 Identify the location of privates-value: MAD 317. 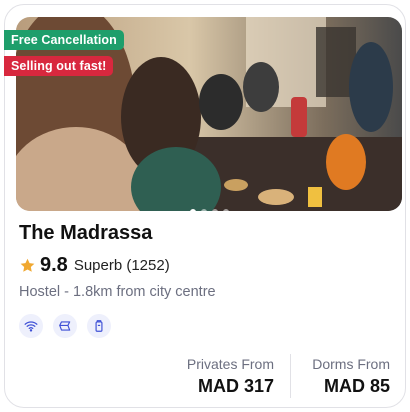
(235, 386).